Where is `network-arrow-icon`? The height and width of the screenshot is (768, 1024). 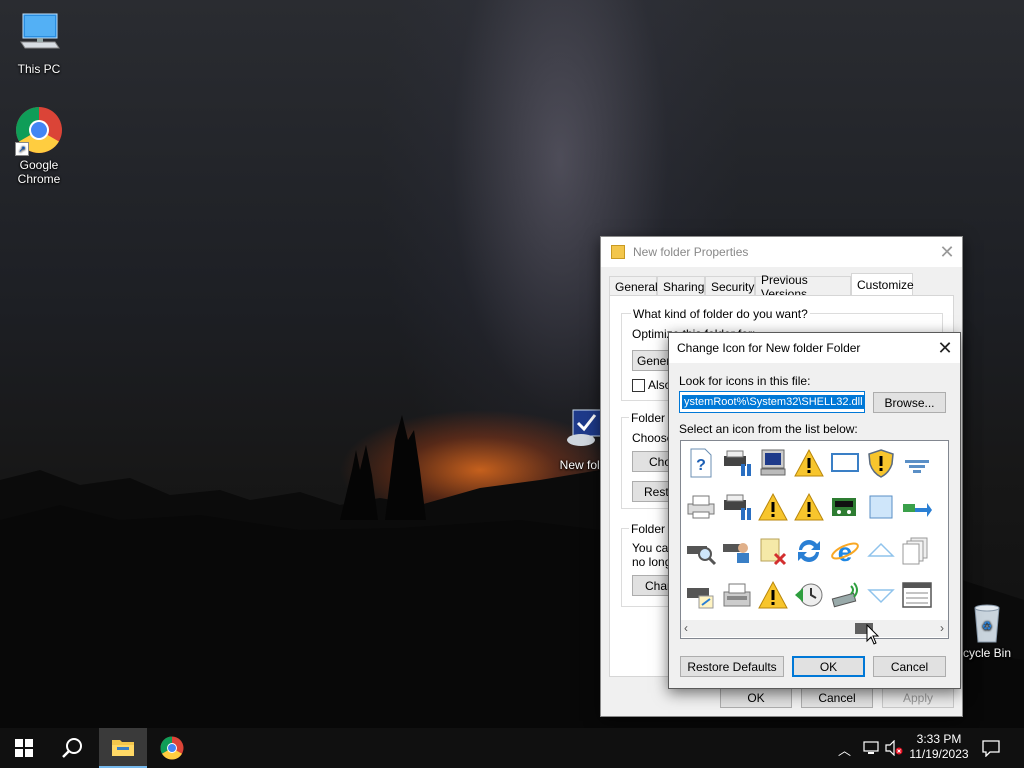
network-arrow-icon is located at coordinates (917, 507).